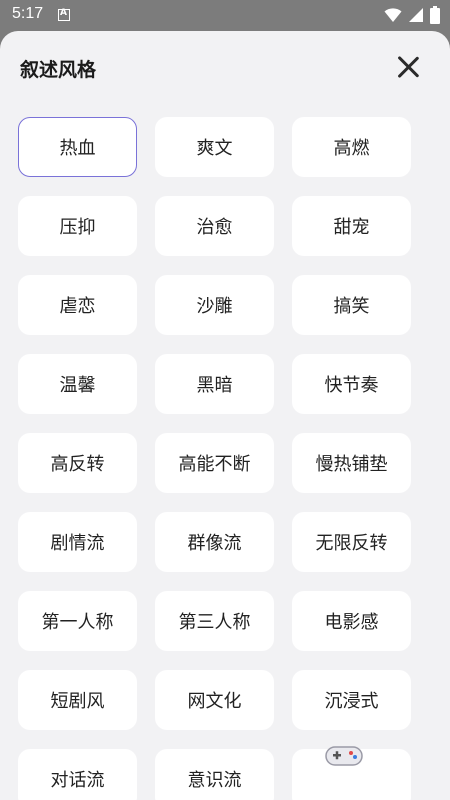 This screenshot has height=800, width=450. What do you see at coordinates (77, 774) in the screenshot?
I see `style-chip: 对话流` at bounding box center [77, 774].